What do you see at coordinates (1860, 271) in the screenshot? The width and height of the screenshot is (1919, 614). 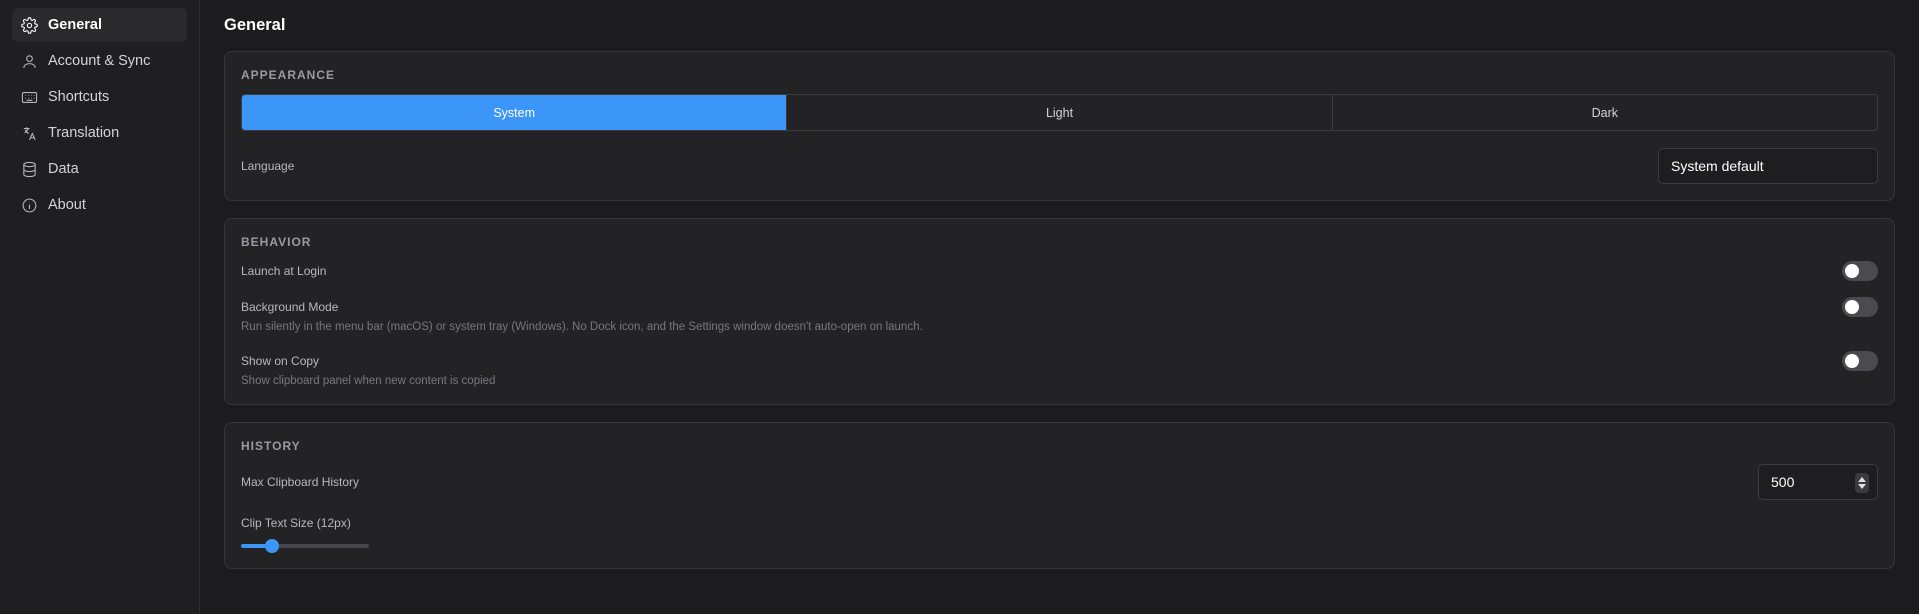 I see `launch-at-login-toggle` at bounding box center [1860, 271].